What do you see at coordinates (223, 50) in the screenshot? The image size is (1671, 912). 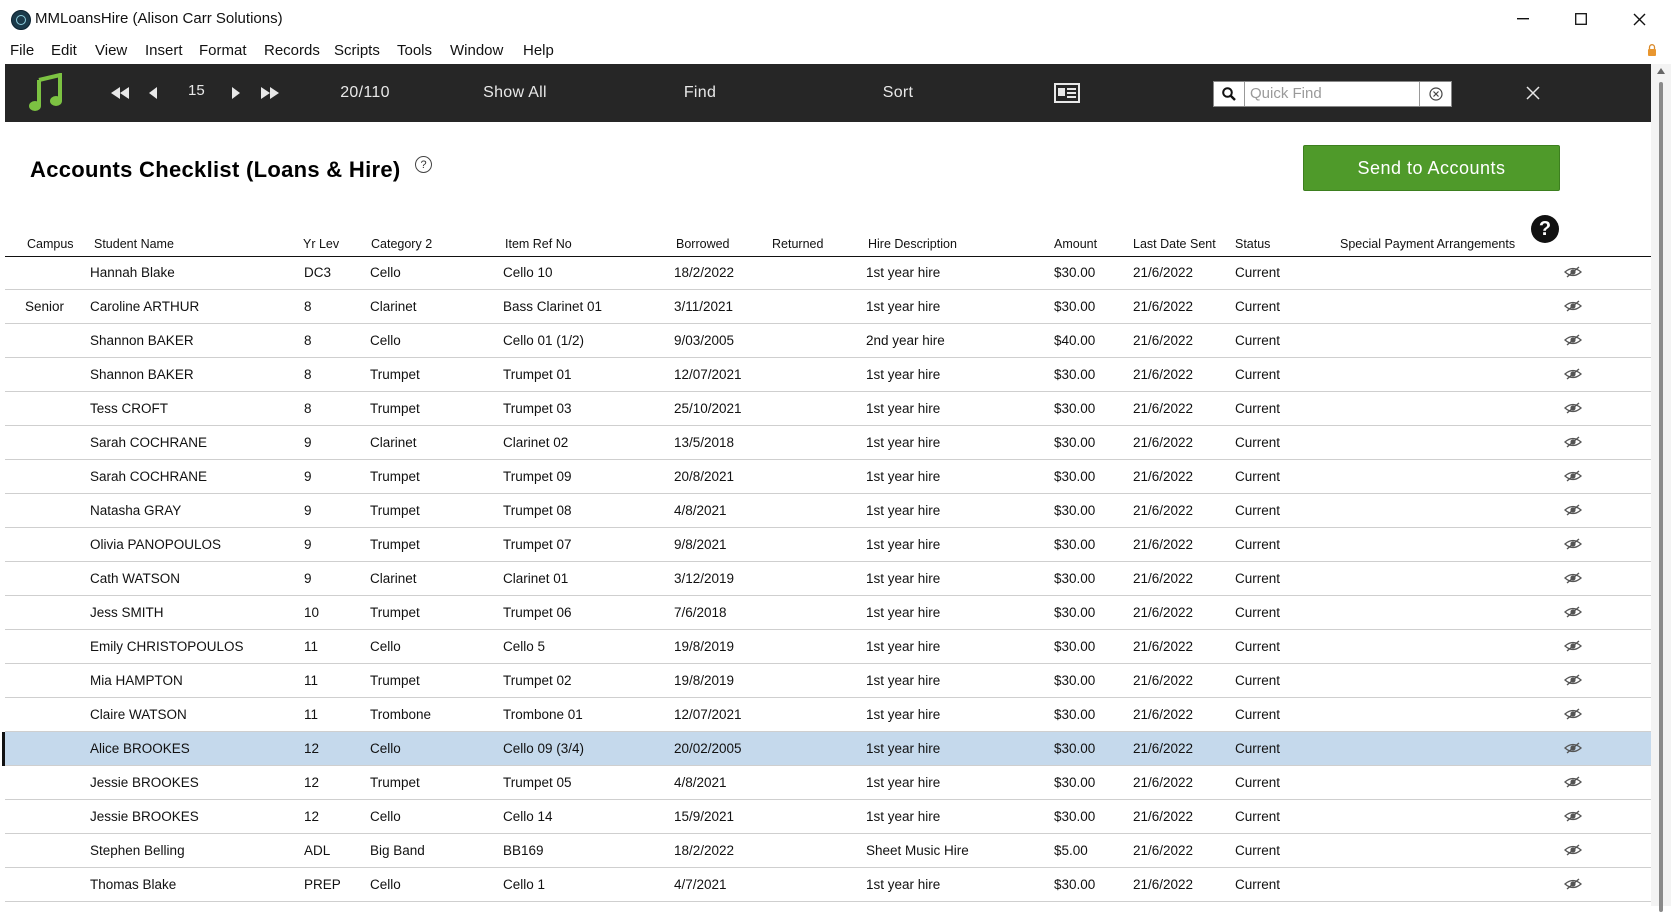 I see `menu-format: Format` at bounding box center [223, 50].